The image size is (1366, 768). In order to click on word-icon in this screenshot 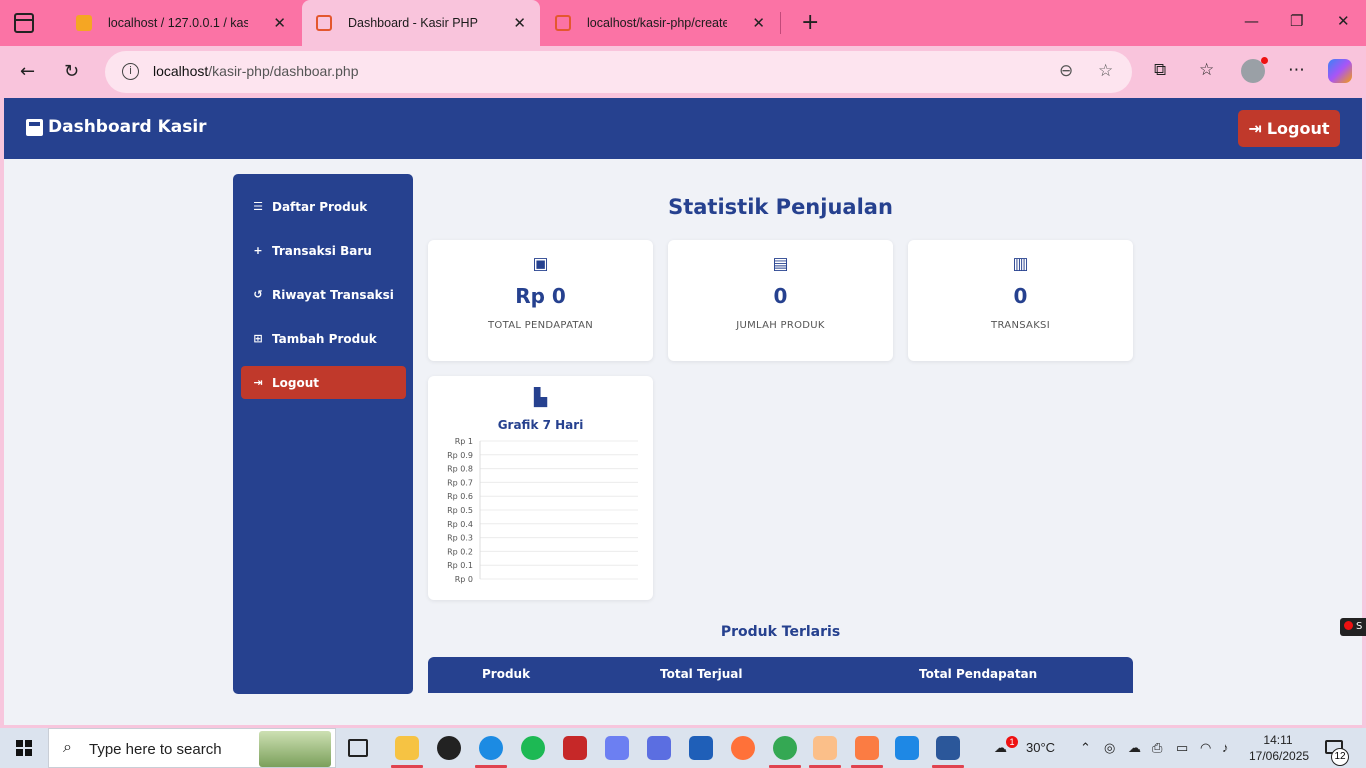, I will do `click(948, 752)`.